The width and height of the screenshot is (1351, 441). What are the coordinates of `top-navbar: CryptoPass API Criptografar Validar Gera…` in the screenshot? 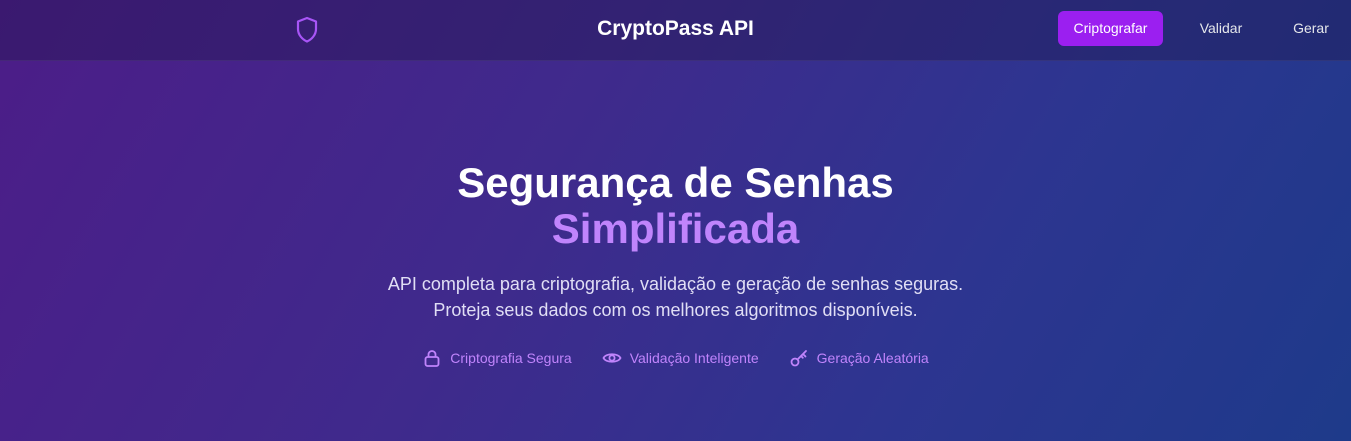 It's located at (675, 30).